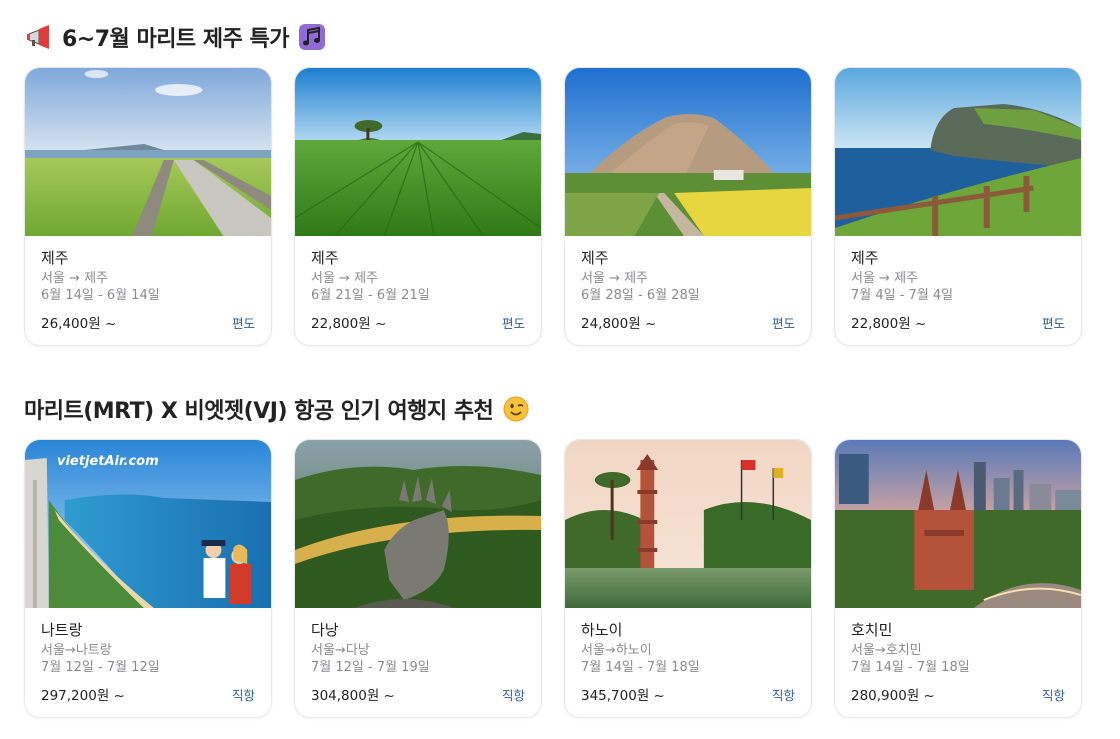 This screenshot has width=1120, height=739. Describe the element at coordinates (325, 630) in the screenshot. I see `destination-city: 다낭` at that location.